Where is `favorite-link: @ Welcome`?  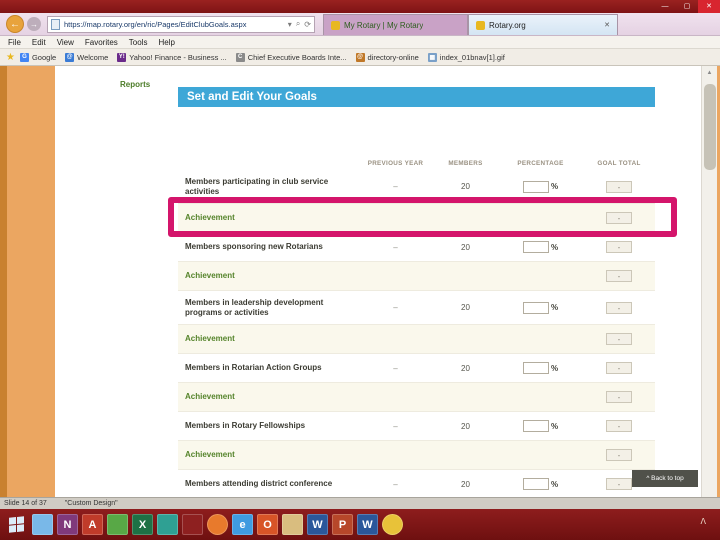 favorite-link: @ Welcome is located at coordinates (86, 57).